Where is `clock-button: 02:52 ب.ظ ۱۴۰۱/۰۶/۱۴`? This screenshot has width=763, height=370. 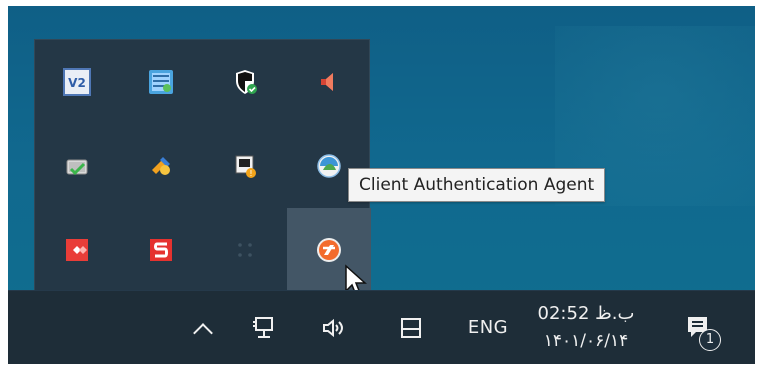 clock-button: 02:52 ب.ظ ۱۴۰۱/۰۶/۱۴ is located at coordinates (586, 327).